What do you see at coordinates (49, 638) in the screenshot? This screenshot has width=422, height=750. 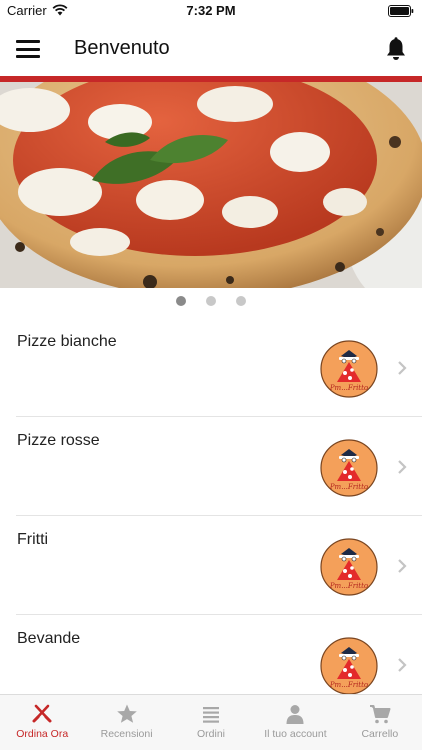 I see `category-label: Bevande` at bounding box center [49, 638].